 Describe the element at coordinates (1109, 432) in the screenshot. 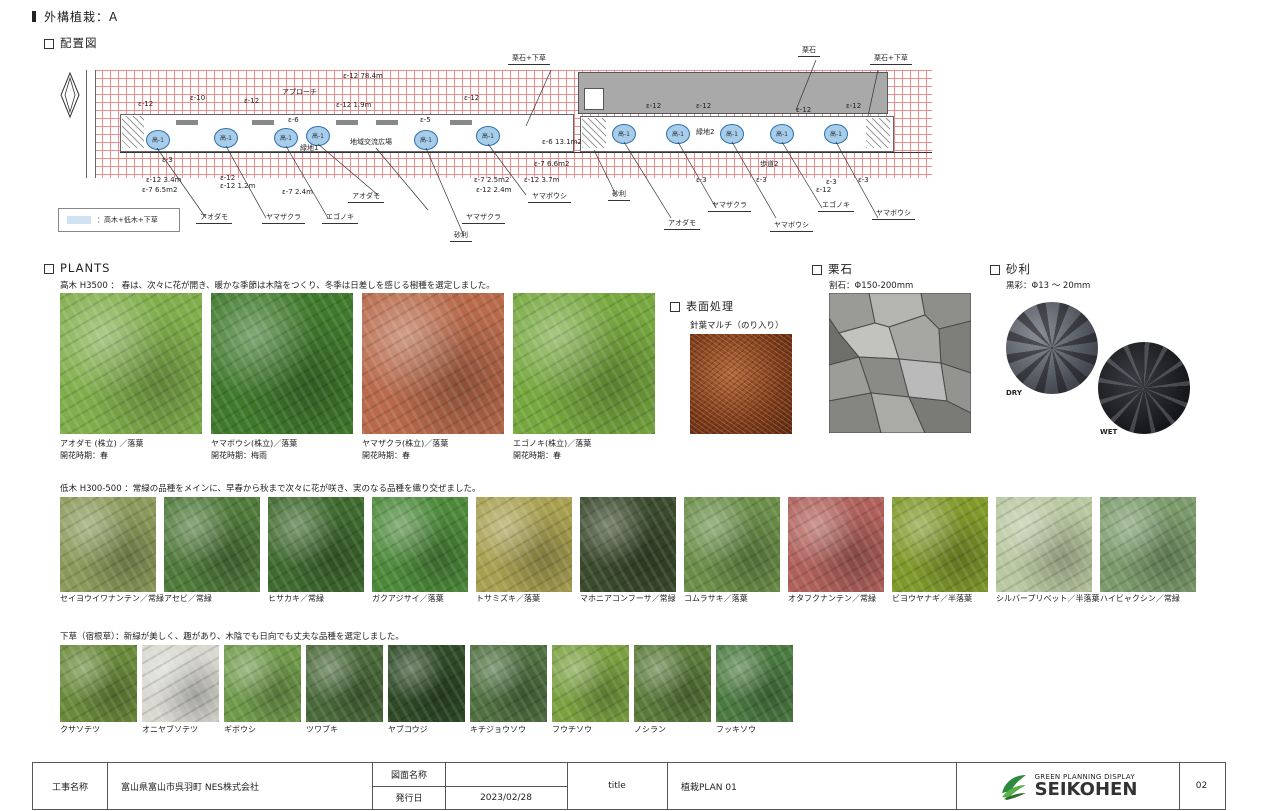

I see `jari-wet-label: WET` at that location.